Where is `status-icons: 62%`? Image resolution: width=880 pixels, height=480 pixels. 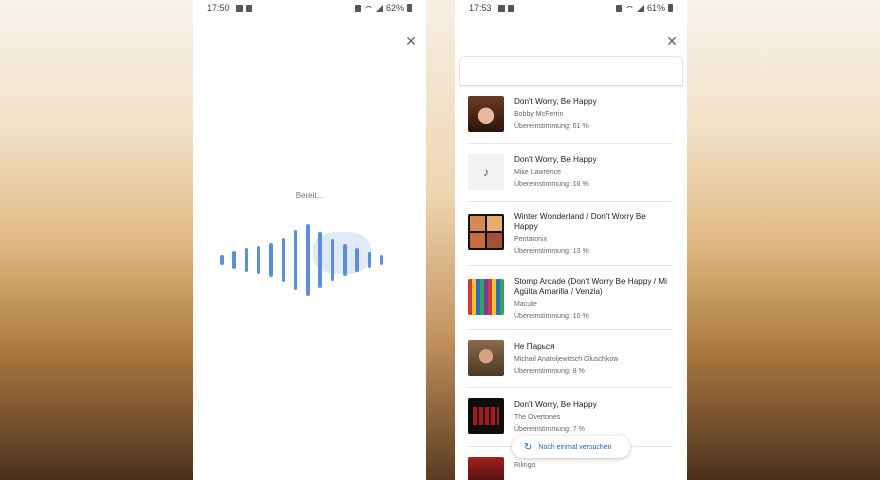
status-icons: 62% is located at coordinates (383, 8).